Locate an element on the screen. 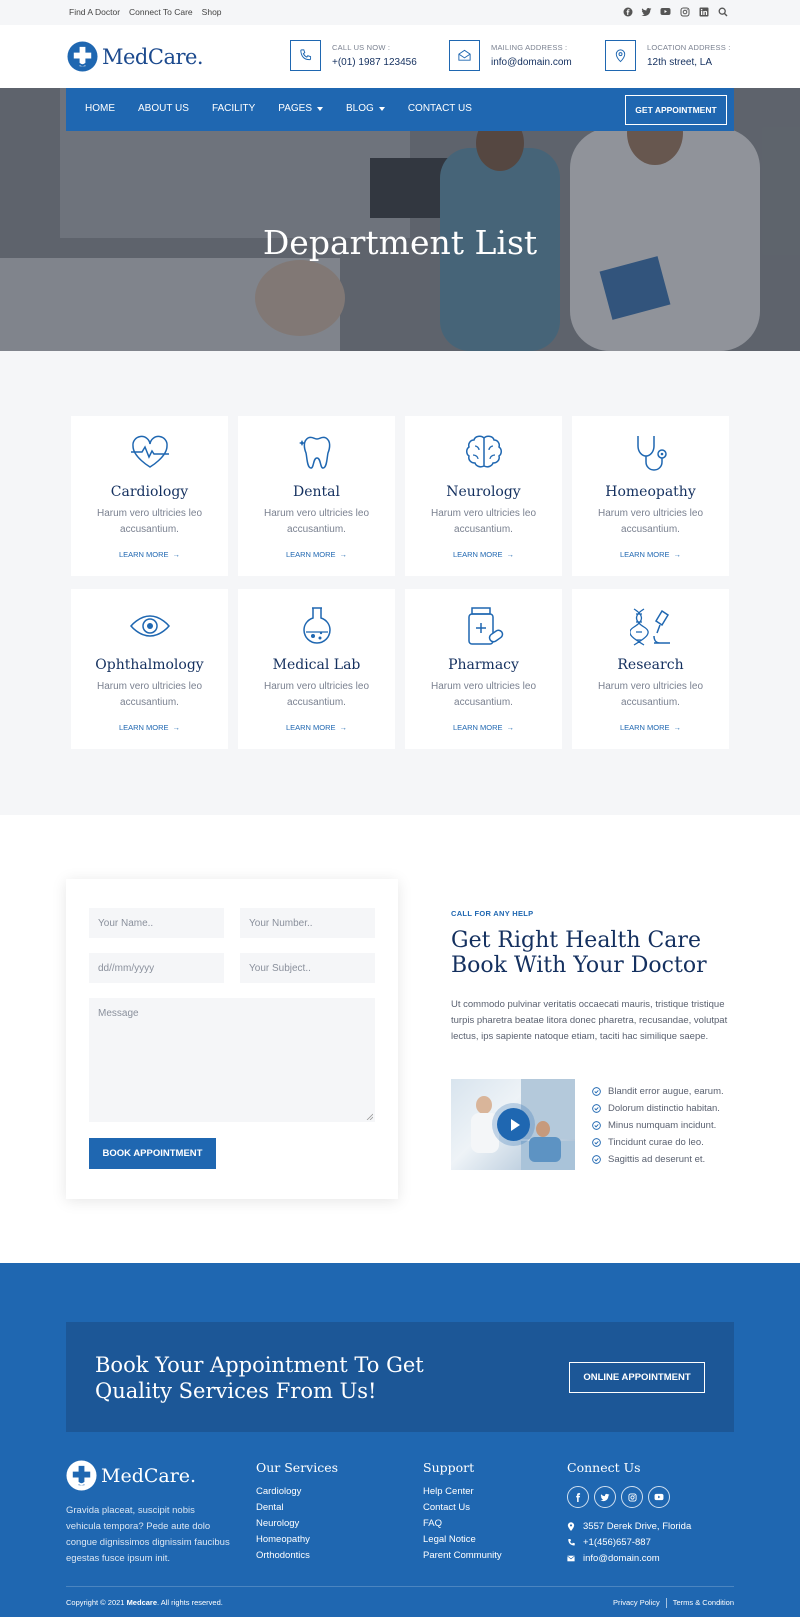 The width and height of the screenshot is (800, 1617). nav-item-pages: PAGES is located at coordinates (301, 108).